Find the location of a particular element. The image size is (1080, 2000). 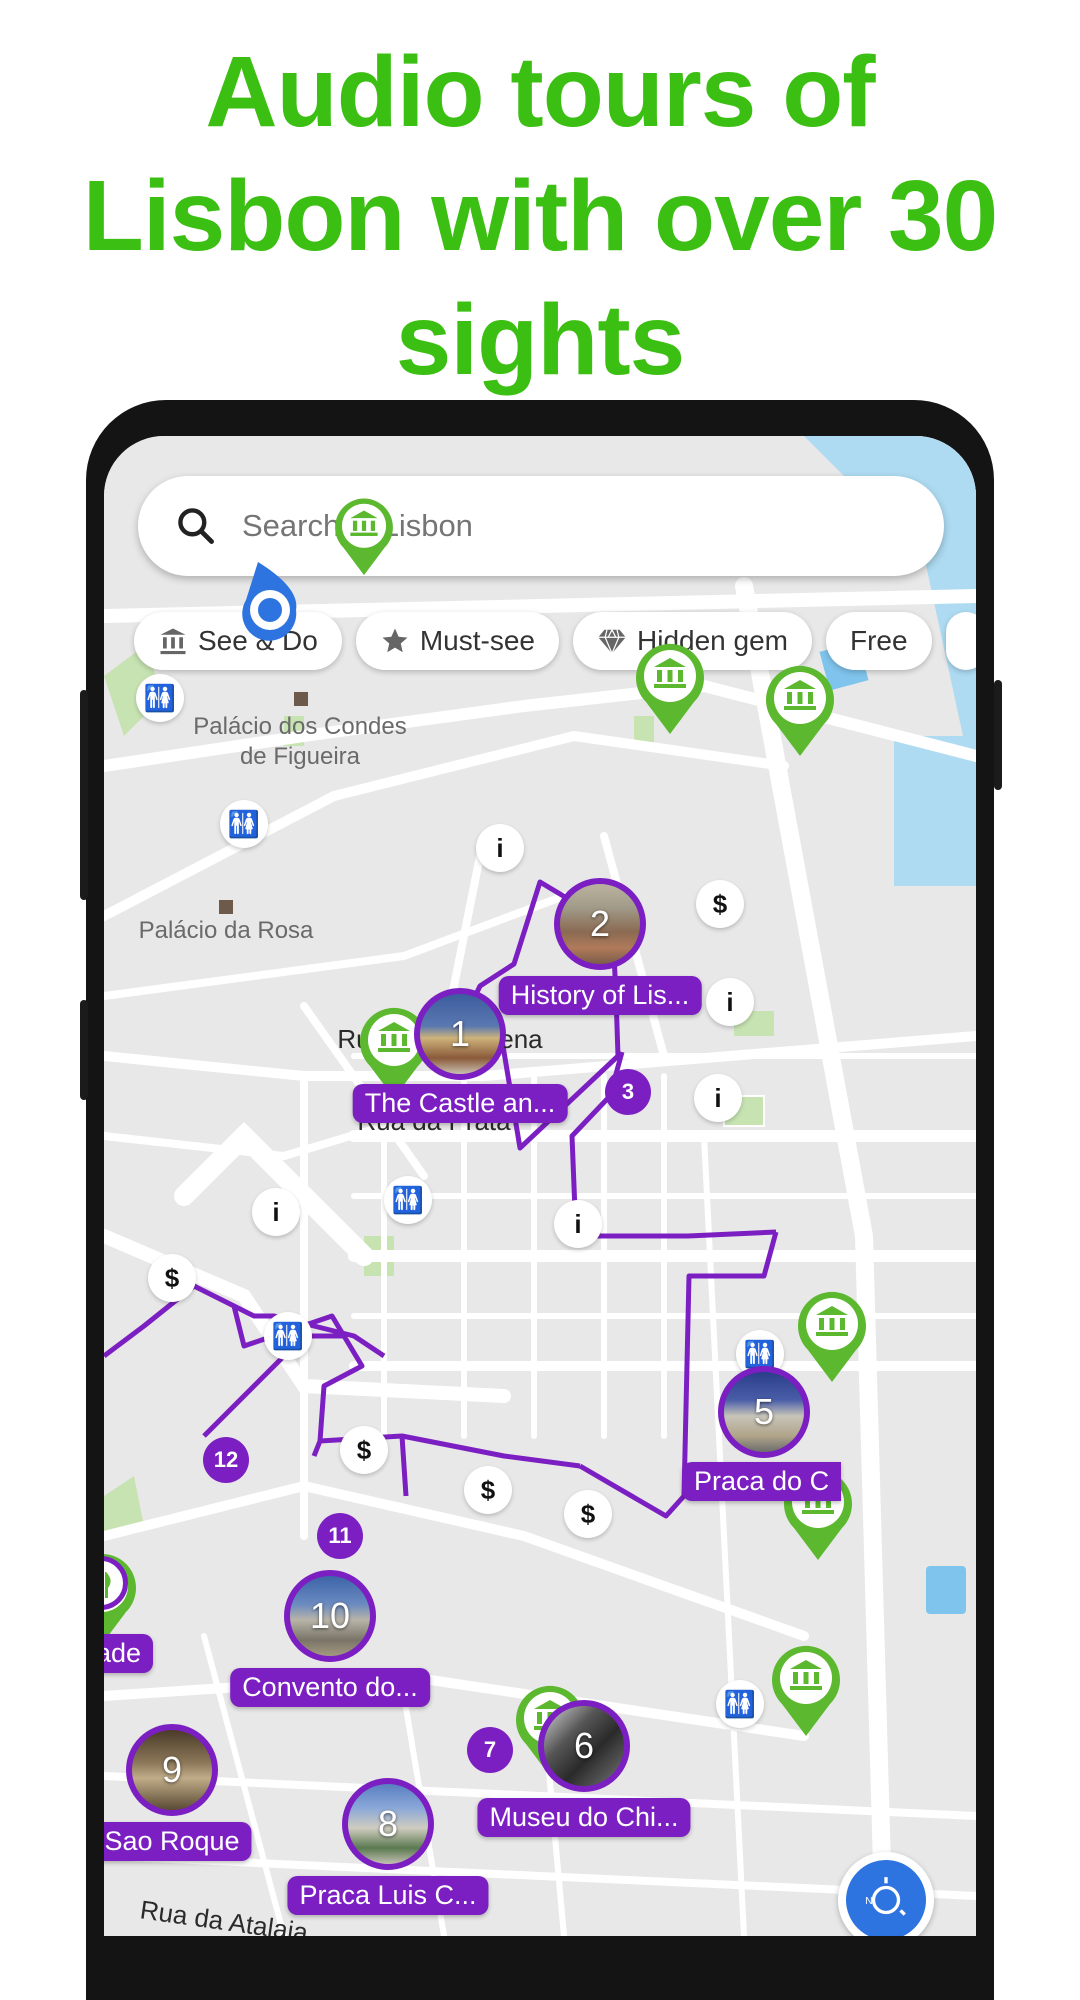

tour-stop-9: 9 is located at coordinates (172, 1770).